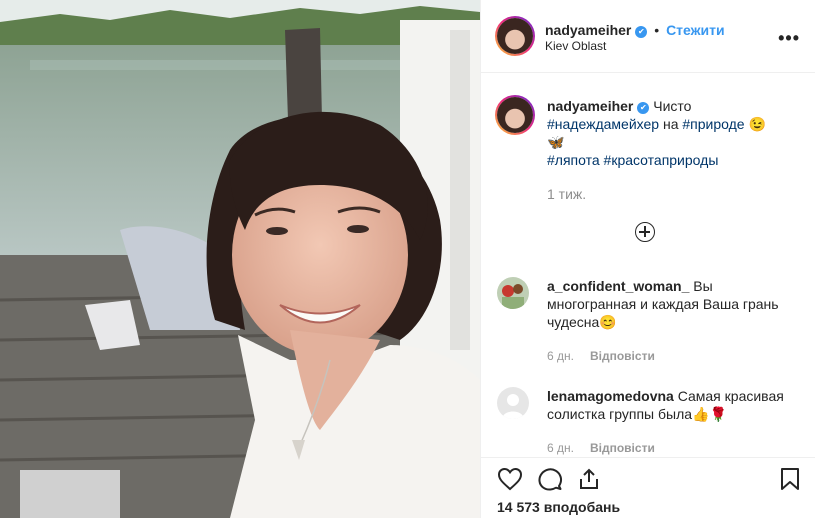  I want to click on heart-icon, so click(510, 479).